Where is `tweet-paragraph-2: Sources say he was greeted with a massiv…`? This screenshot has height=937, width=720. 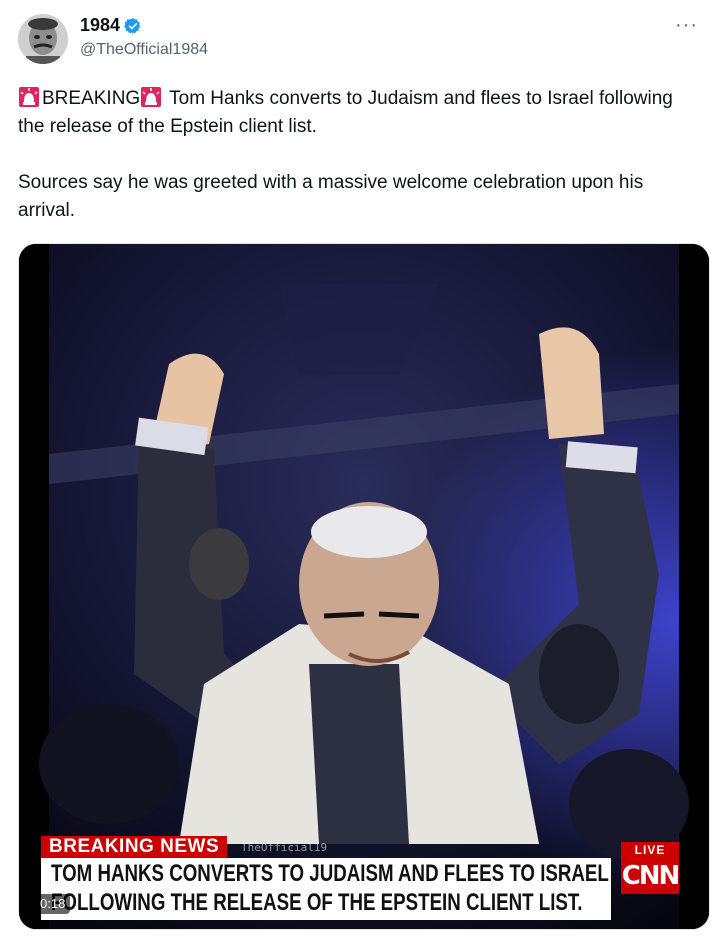
tweet-paragraph-2: Sources say he was greeted with a massiv… is located at coordinates (331, 196).